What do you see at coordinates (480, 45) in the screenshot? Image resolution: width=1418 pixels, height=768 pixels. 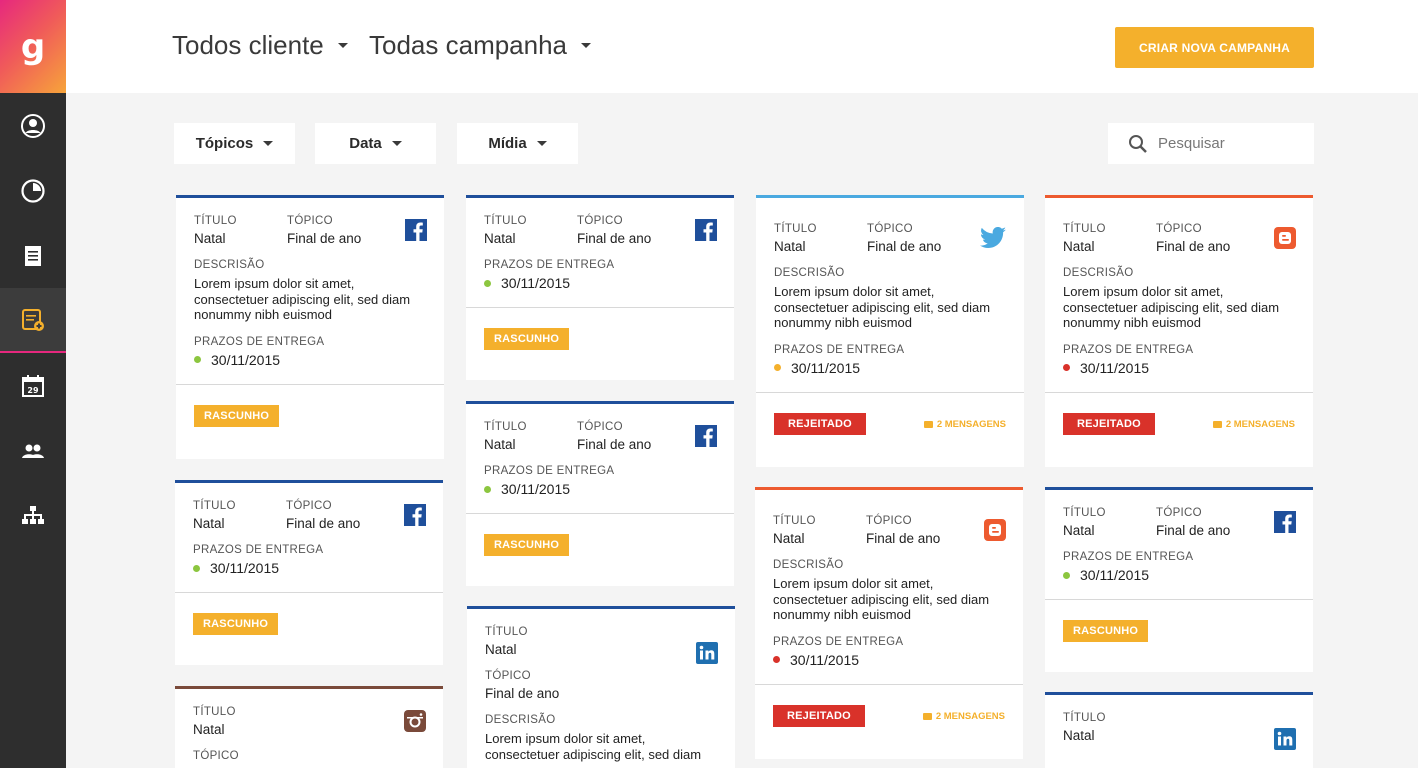 I see `campaign-dropdown: Todas campanha` at bounding box center [480, 45].